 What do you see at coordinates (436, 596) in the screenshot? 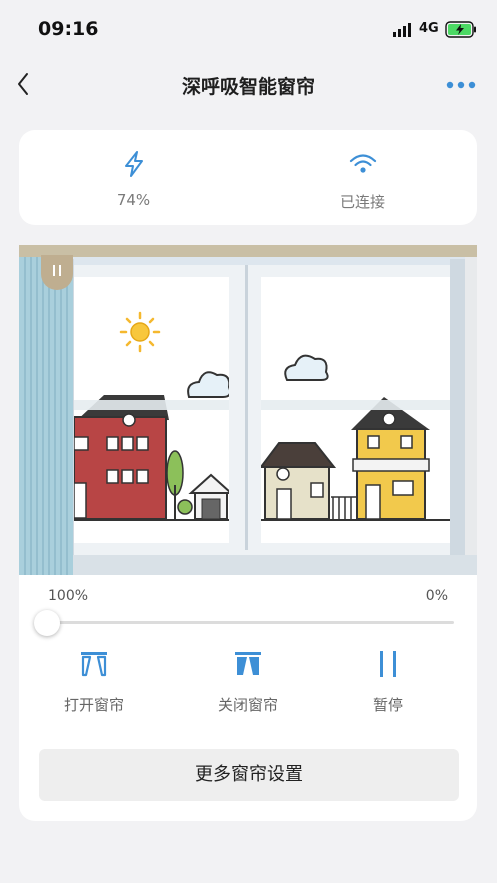
I see `slider-max-label: 0%` at bounding box center [436, 596].